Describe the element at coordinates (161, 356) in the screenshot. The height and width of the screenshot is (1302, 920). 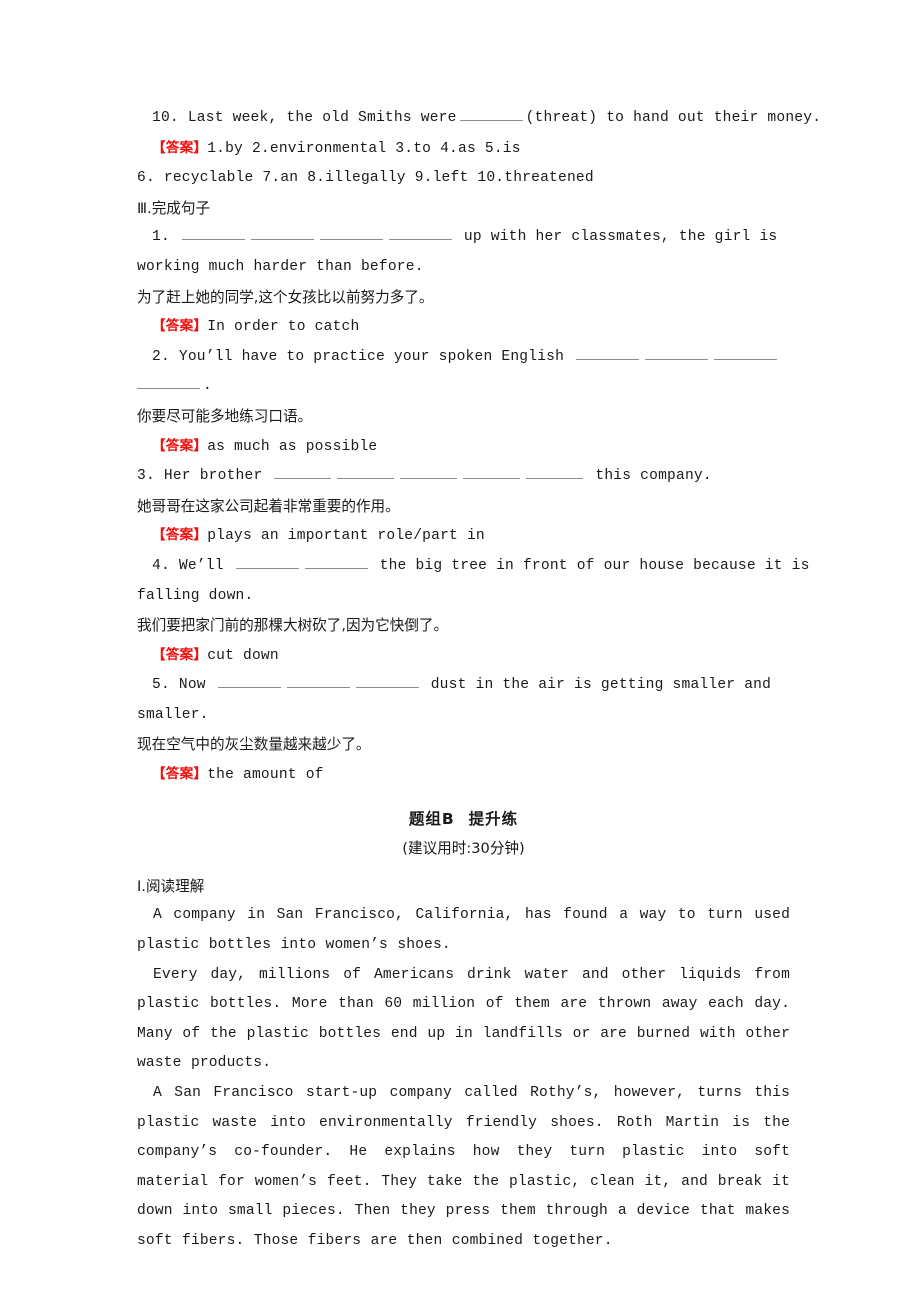
I see `item-number: 2.` at that location.